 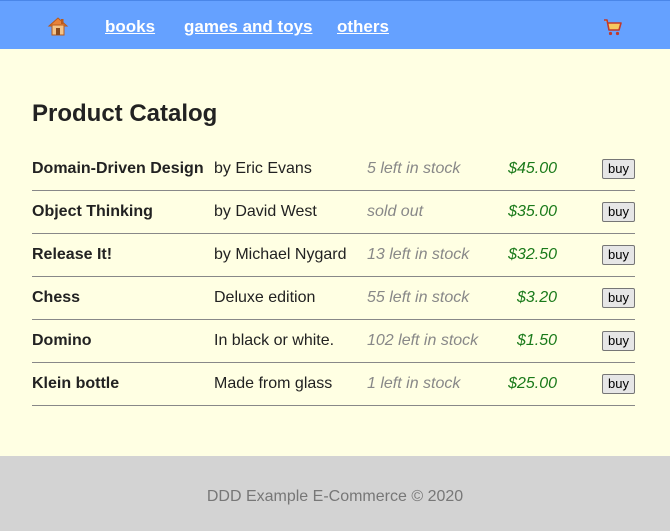 What do you see at coordinates (522, 298) in the screenshot?
I see `product-price: $3.20` at bounding box center [522, 298].